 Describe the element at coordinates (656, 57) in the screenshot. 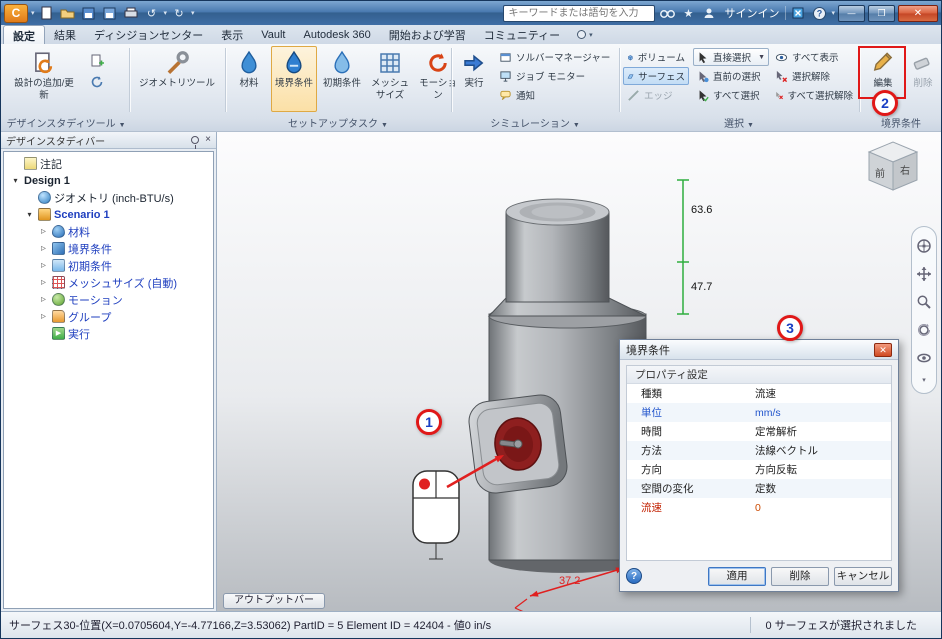

I see `select-volume-button: ボリューム` at that location.